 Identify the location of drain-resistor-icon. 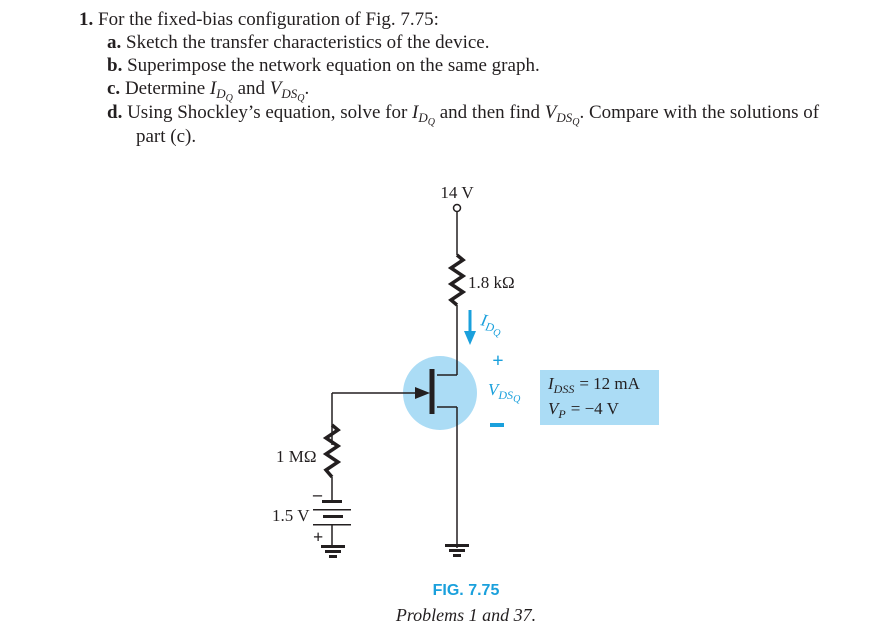
(457, 280).